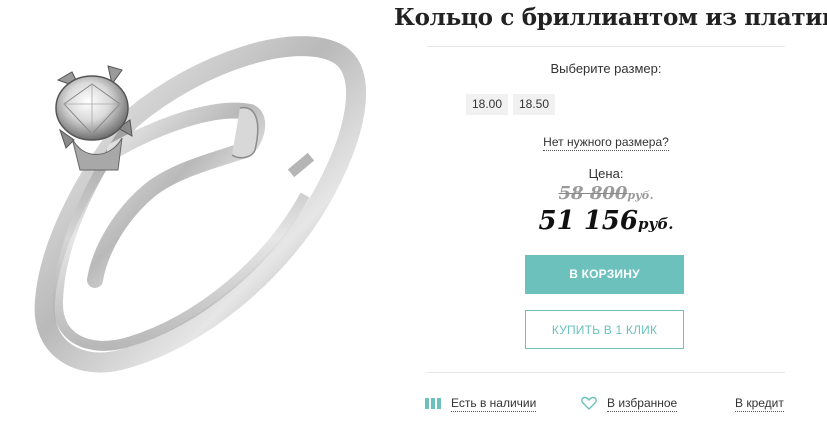 Image resolution: width=827 pixels, height=421 pixels. What do you see at coordinates (593, 193) in the screenshot?
I see `old-price-value: 58 800` at bounding box center [593, 193].